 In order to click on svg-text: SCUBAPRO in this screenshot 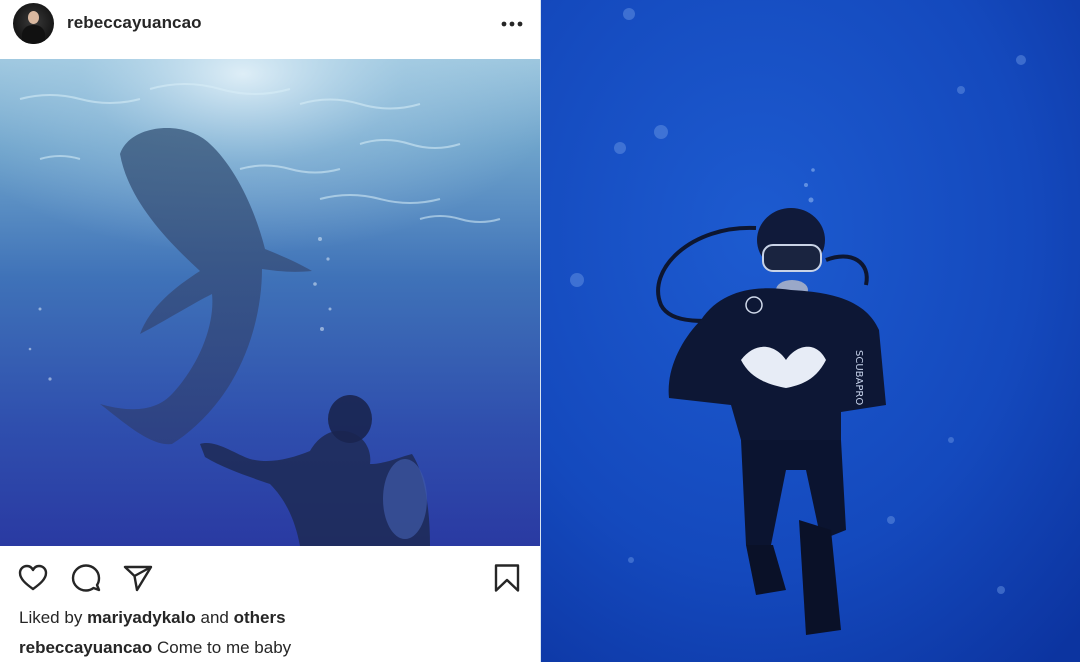, I will do `click(858, 377)`.